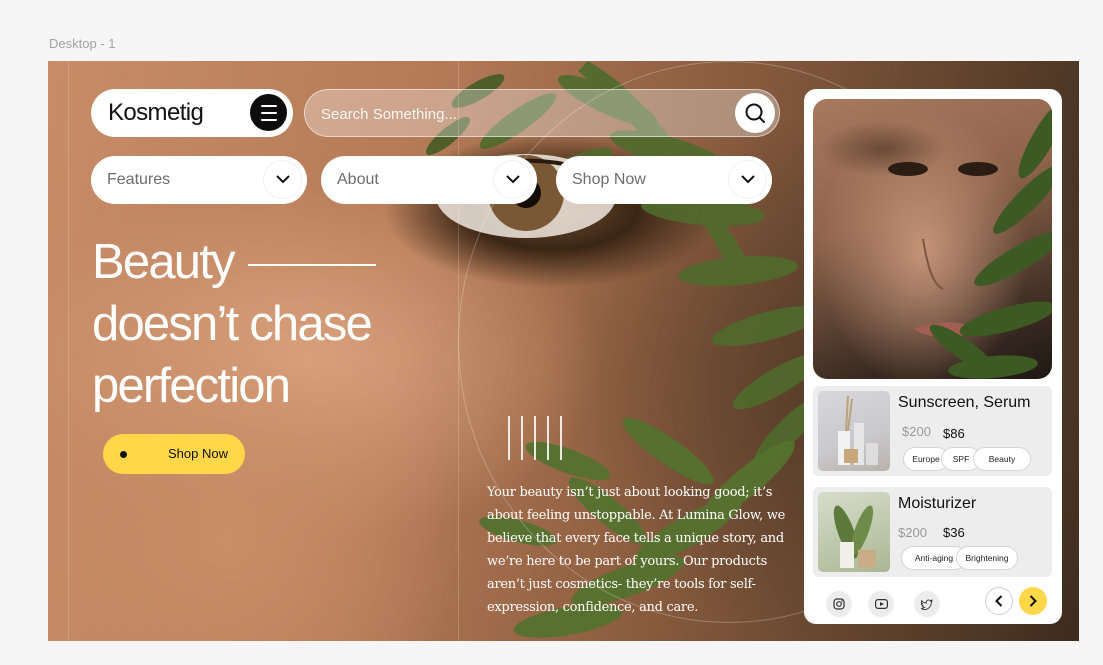 The image size is (1103, 665). I want to click on nav-features: Features, so click(199, 180).